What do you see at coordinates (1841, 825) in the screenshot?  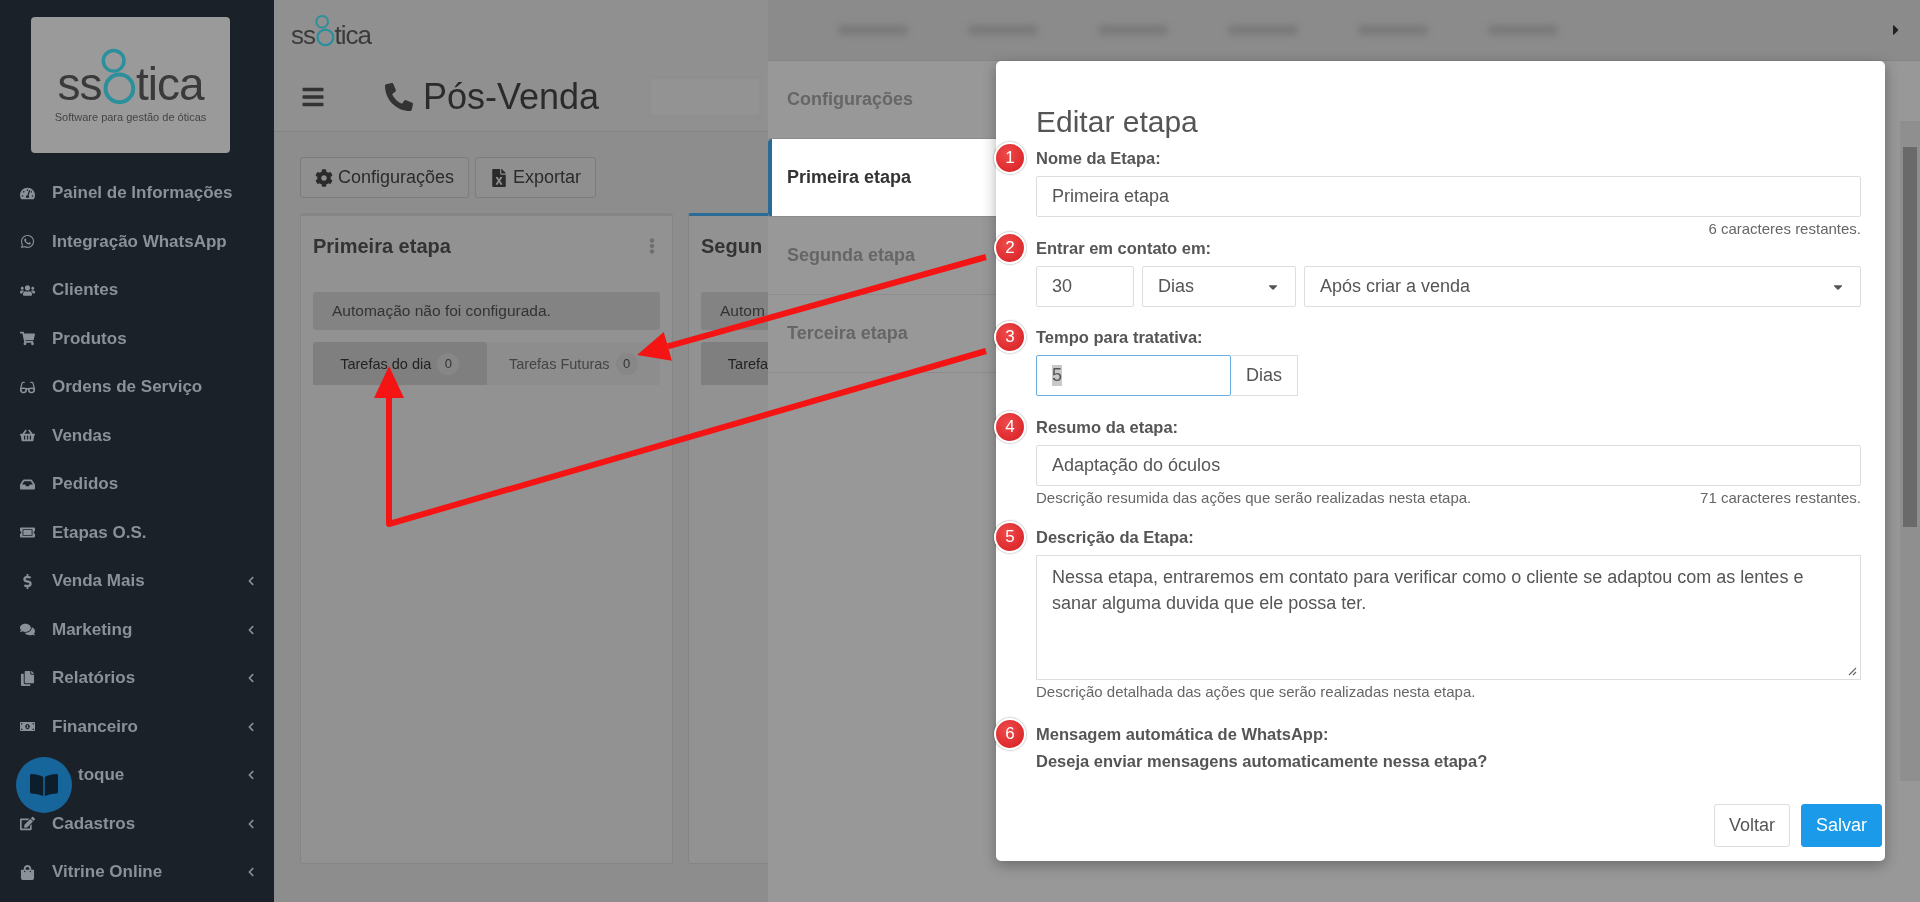 I see `save-button: Salvar` at bounding box center [1841, 825].